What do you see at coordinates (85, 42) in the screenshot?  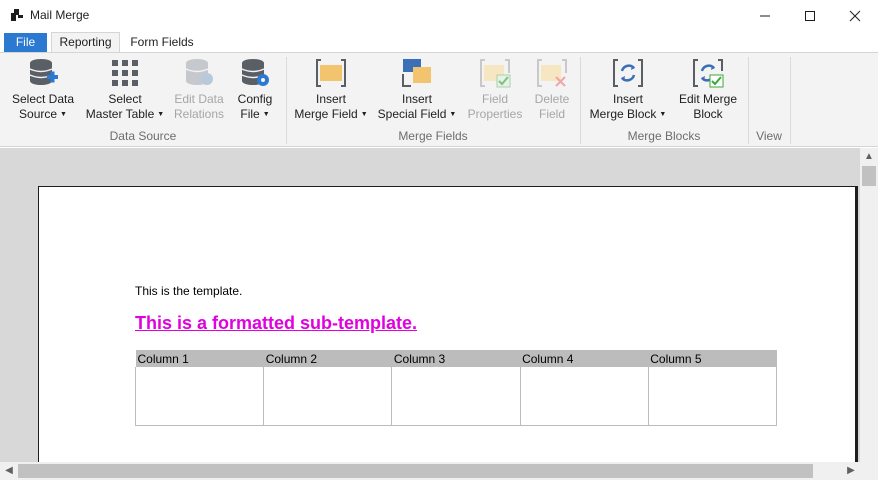 I see `tab-reporting: Reporting` at bounding box center [85, 42].